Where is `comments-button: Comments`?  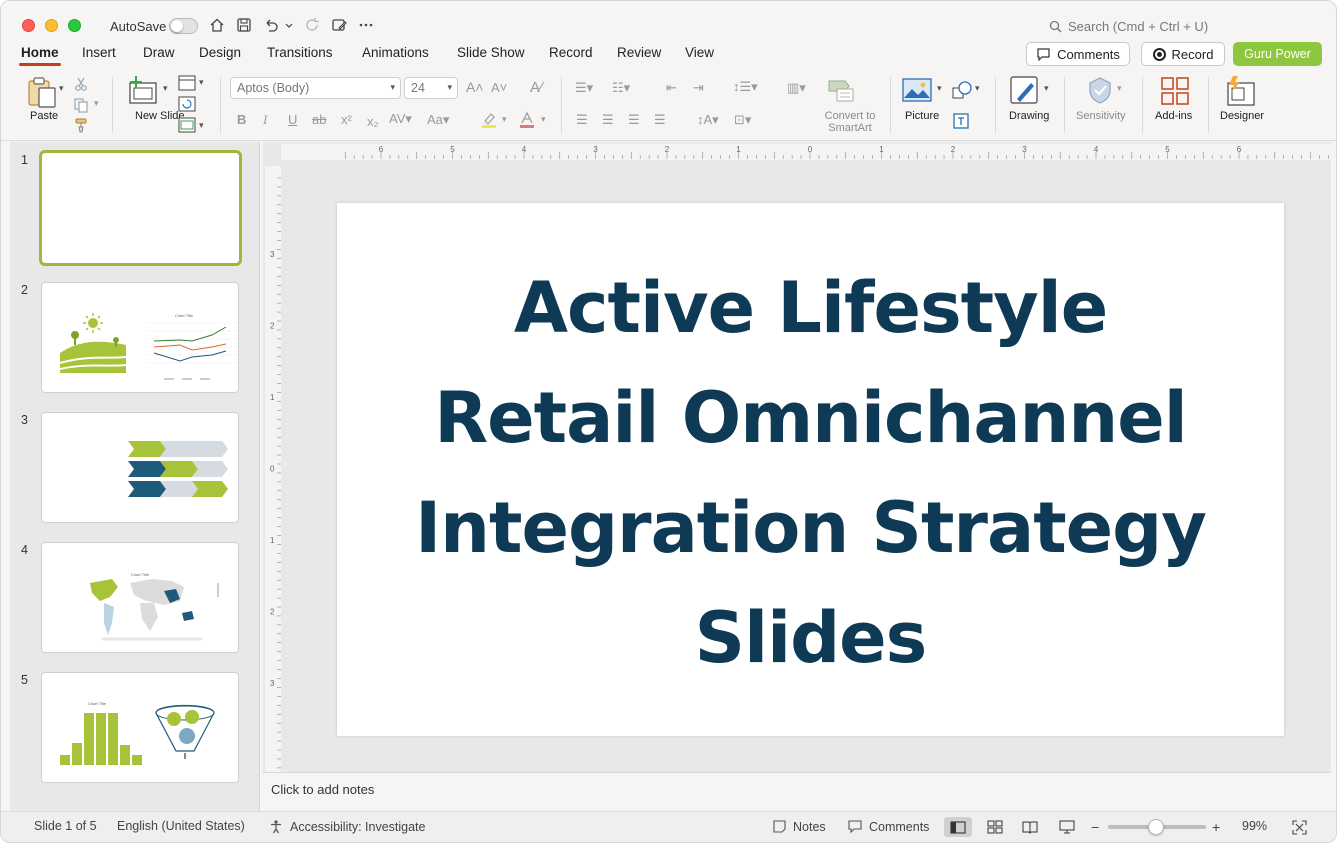
comments-button: Comments is located at coordinates (1078, 54).